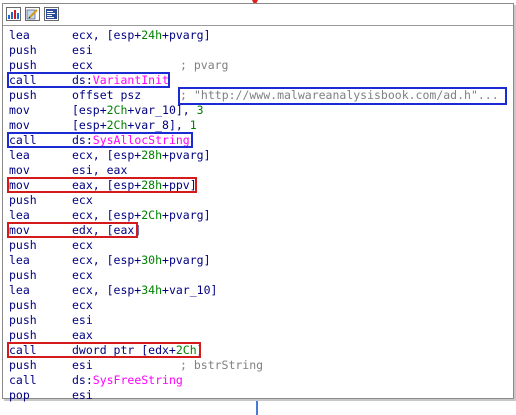 The image size is (516, 415). Describe the element at coordinates (134, 185) in the screenshot. I see `operand: eax, [esp+28h+ppv]` at that location.